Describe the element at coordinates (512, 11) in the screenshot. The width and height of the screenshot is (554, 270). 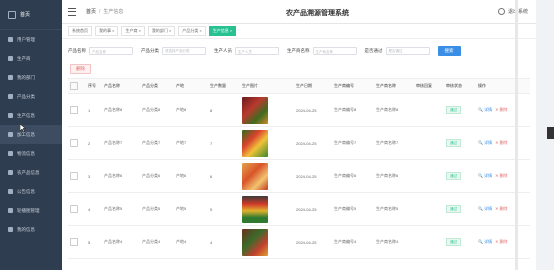
I see `logout-button: 退出系统` at that location.